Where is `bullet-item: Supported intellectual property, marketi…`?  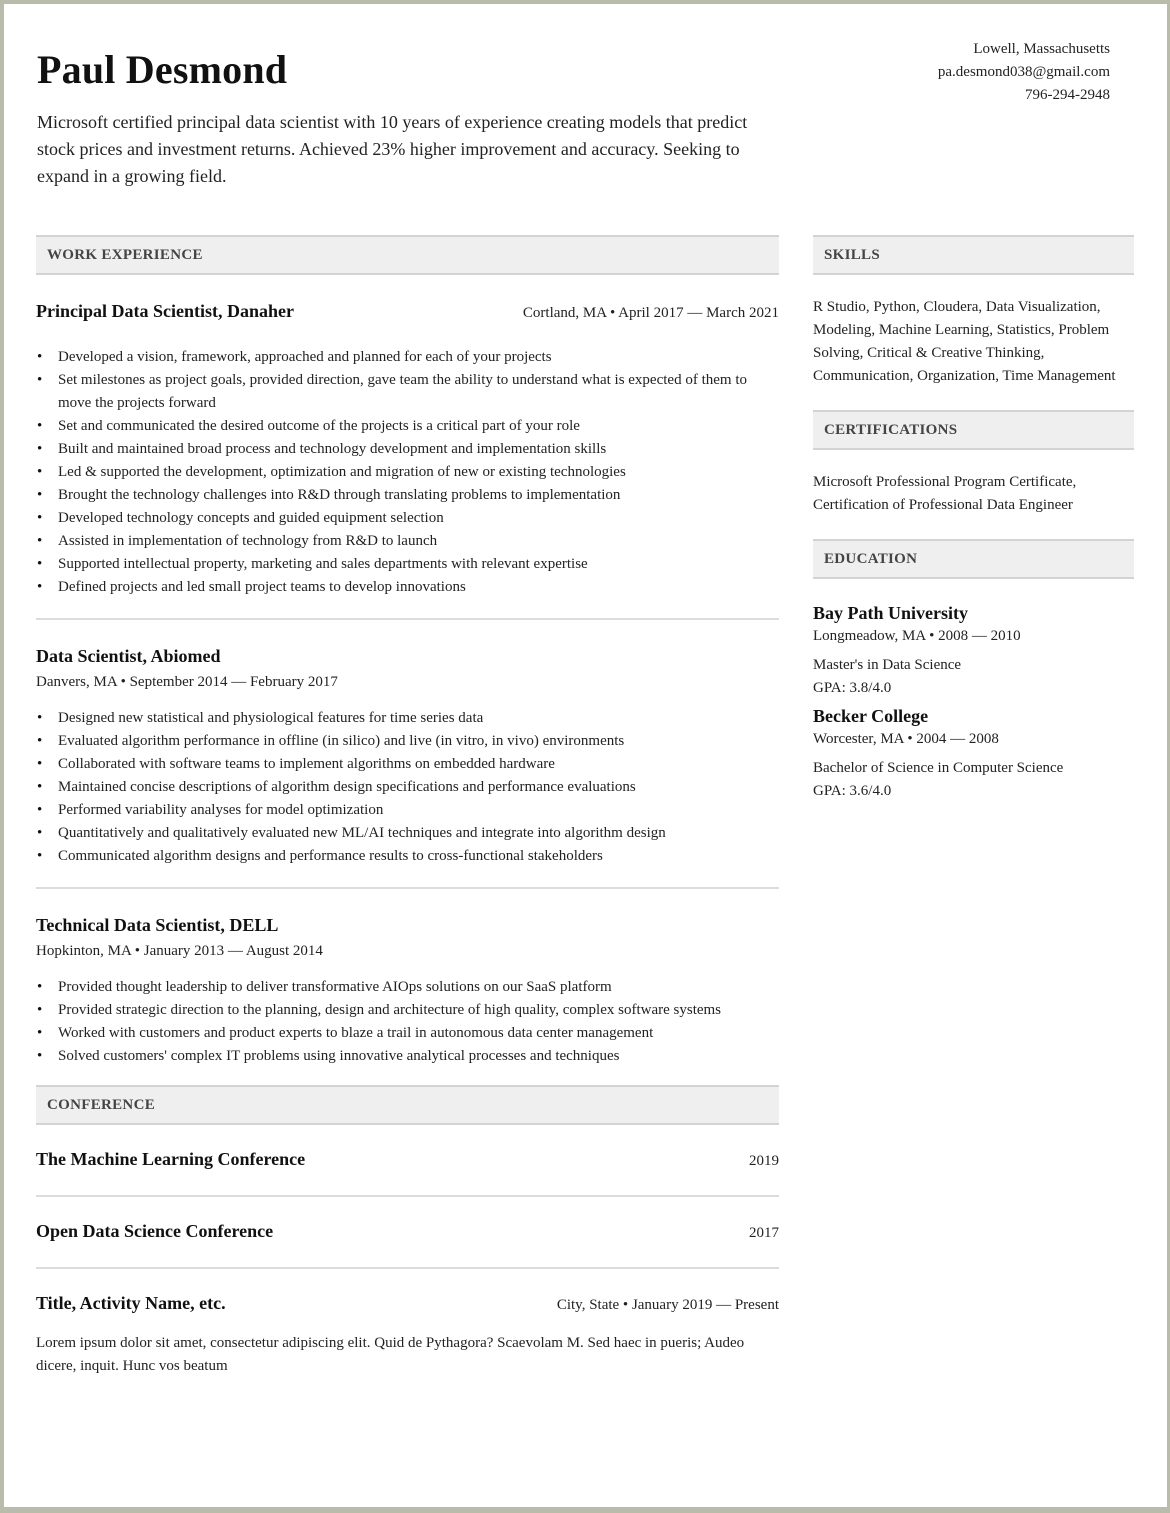
bullet-item: Supported intellectual property, marketi… is located at coordinates (407, 564).